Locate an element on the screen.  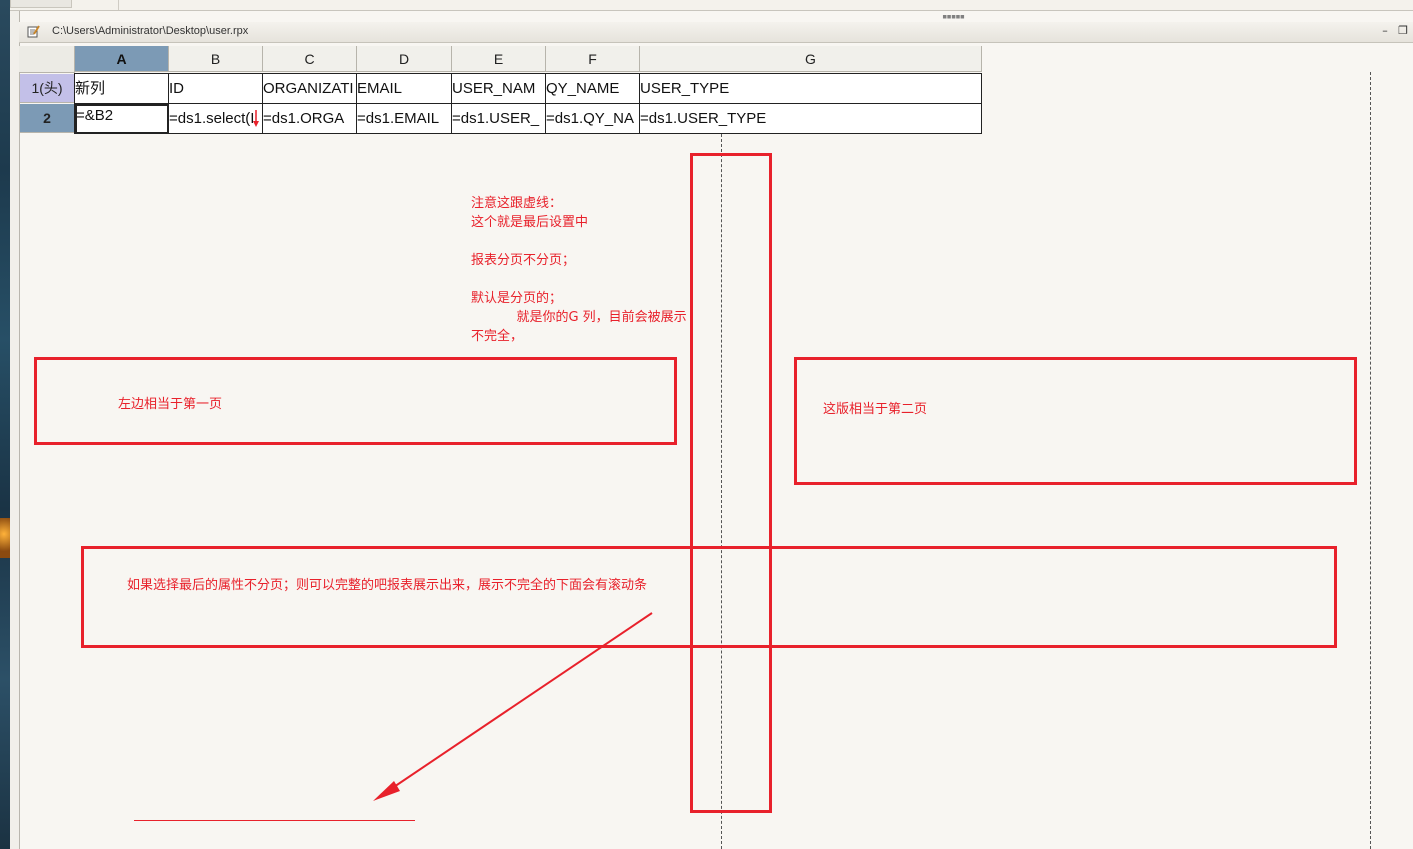
cell-d2: =ds1.EMAIL is located at coordinates (404, 119).